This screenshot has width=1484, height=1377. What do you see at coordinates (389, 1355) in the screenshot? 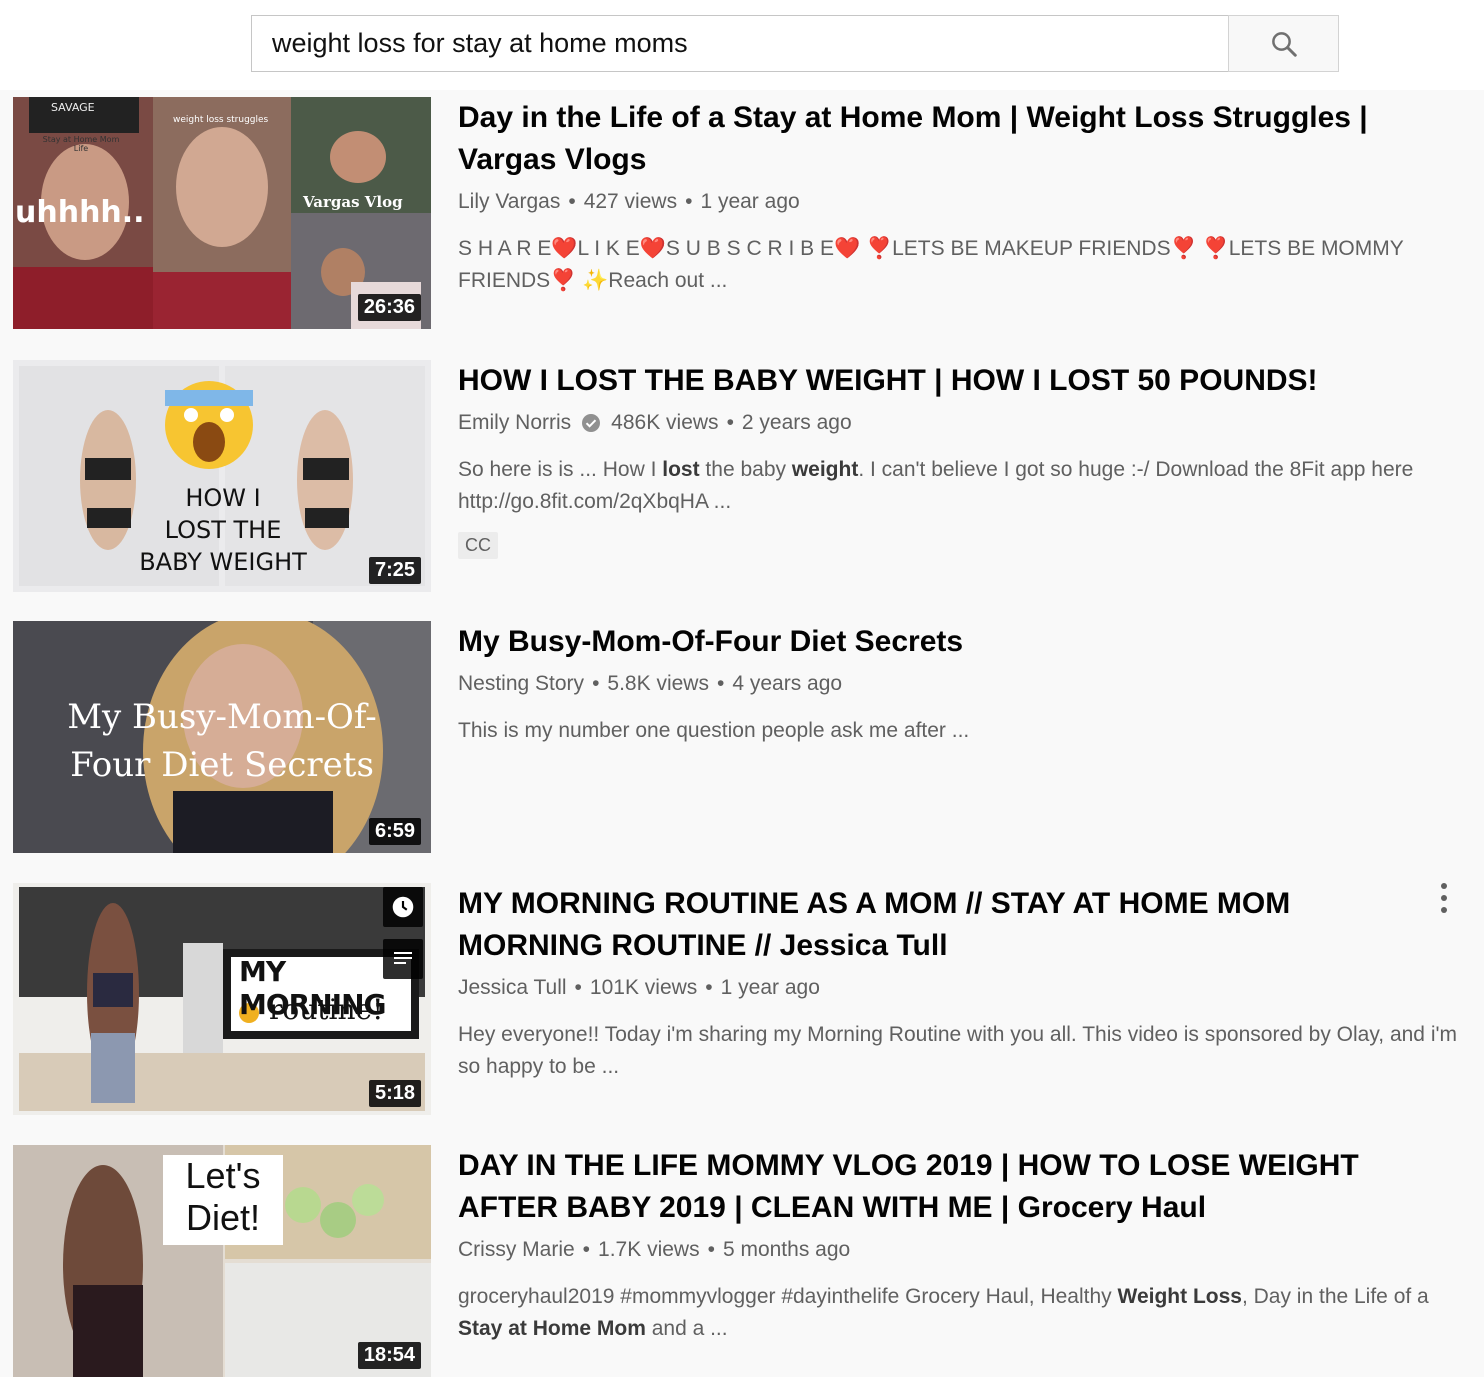
I see `video-duration: 18:54` at bounding box center [389, 1355].